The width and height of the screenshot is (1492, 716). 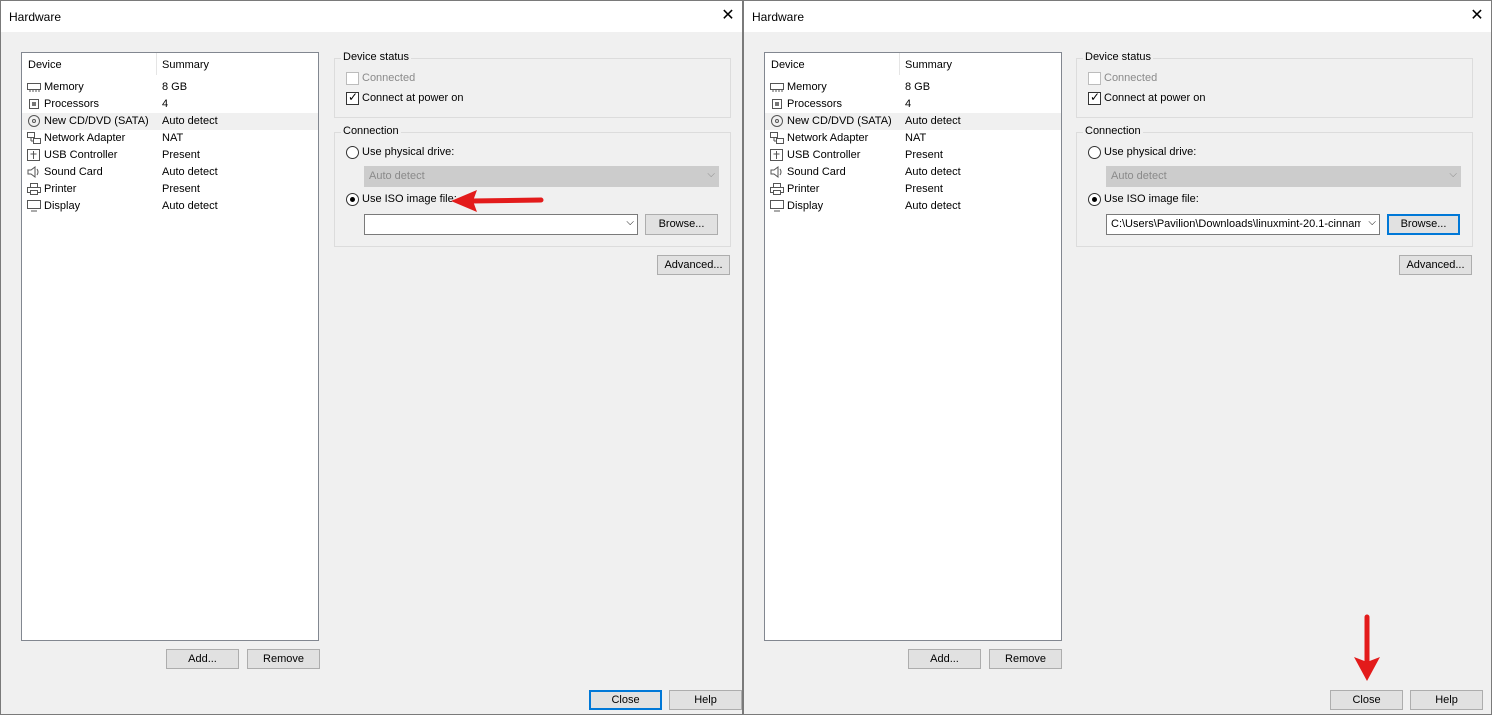 What do you see at coordinates (777, 206) in the screenshot?
I see `display-icon` at bounding box center [777, 206].